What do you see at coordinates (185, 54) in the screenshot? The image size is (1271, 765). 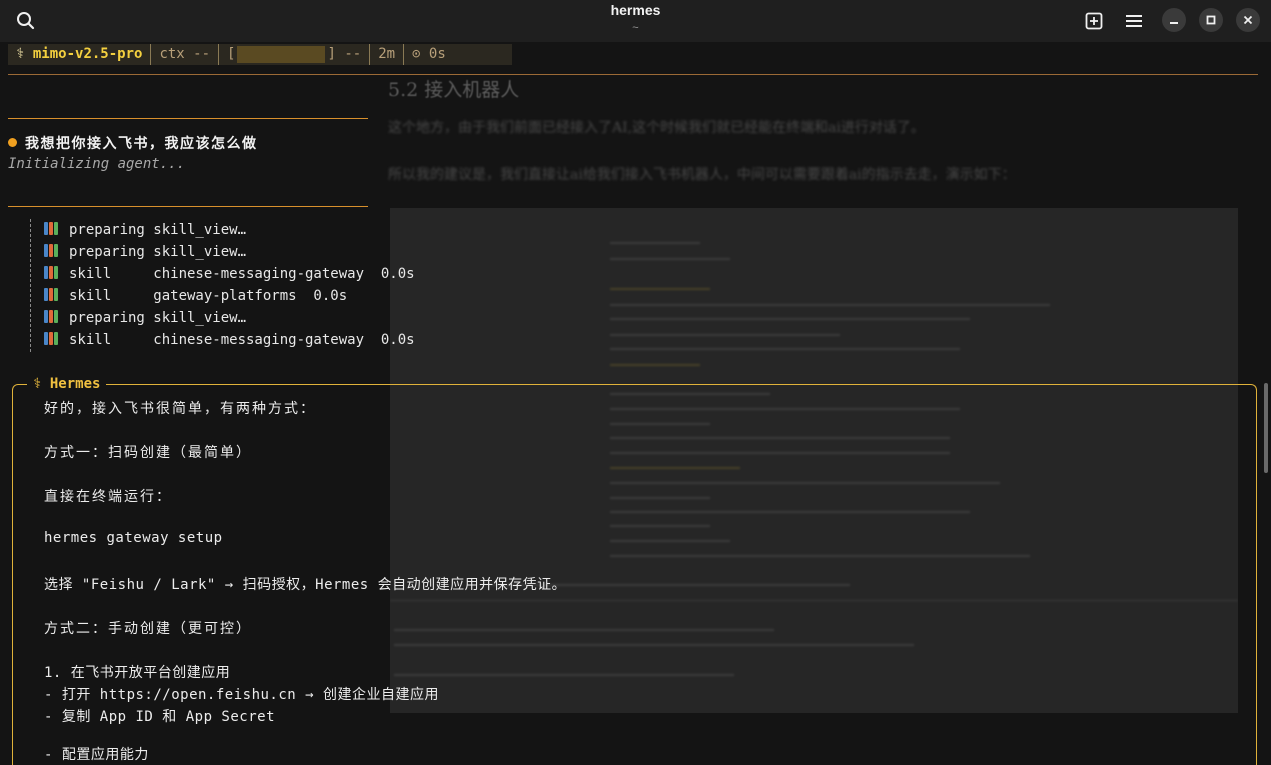 I see `context-indicator: ctx --` at bounding box center [185, 54].